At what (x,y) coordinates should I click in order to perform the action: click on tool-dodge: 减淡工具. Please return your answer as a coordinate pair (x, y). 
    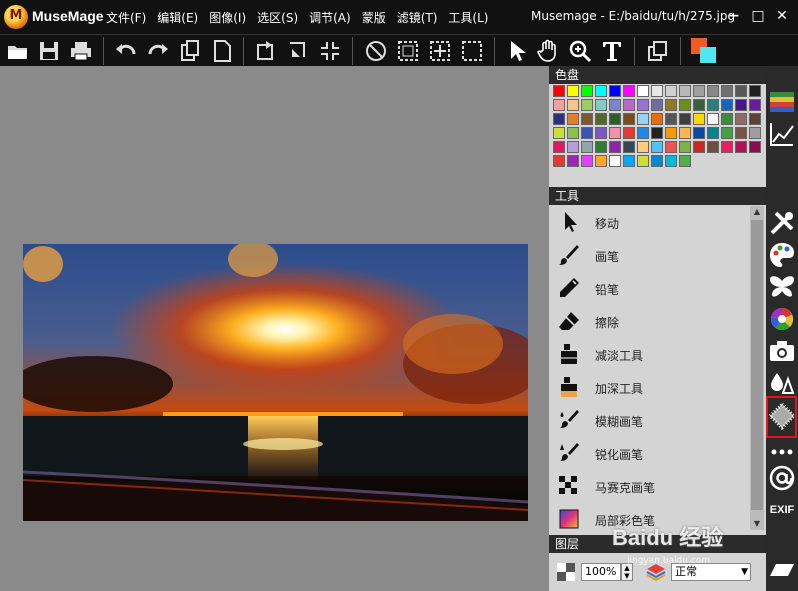
    Looking at the image, I should click on (656, 354).